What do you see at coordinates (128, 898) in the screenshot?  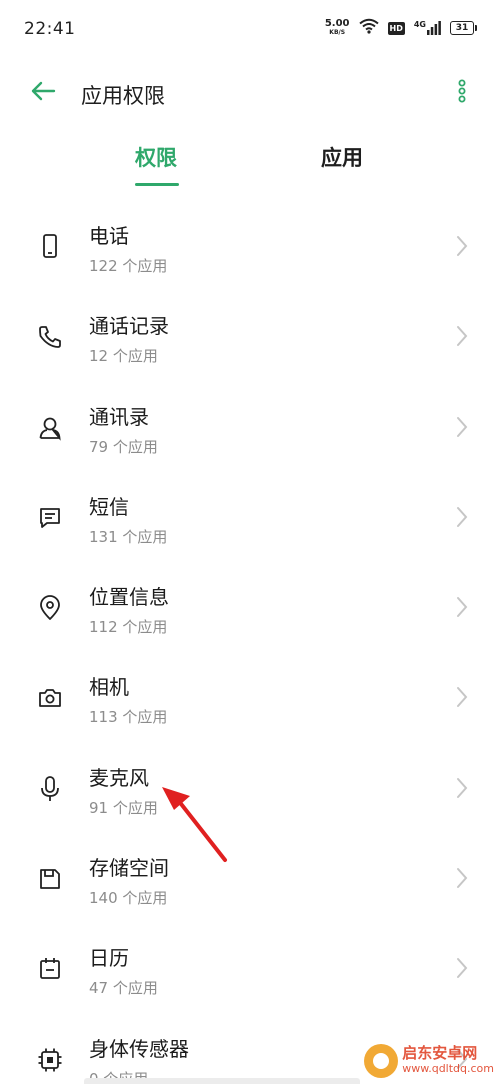 I see `permission-app-count: 140 个应用` at bounding box center [128, 898].